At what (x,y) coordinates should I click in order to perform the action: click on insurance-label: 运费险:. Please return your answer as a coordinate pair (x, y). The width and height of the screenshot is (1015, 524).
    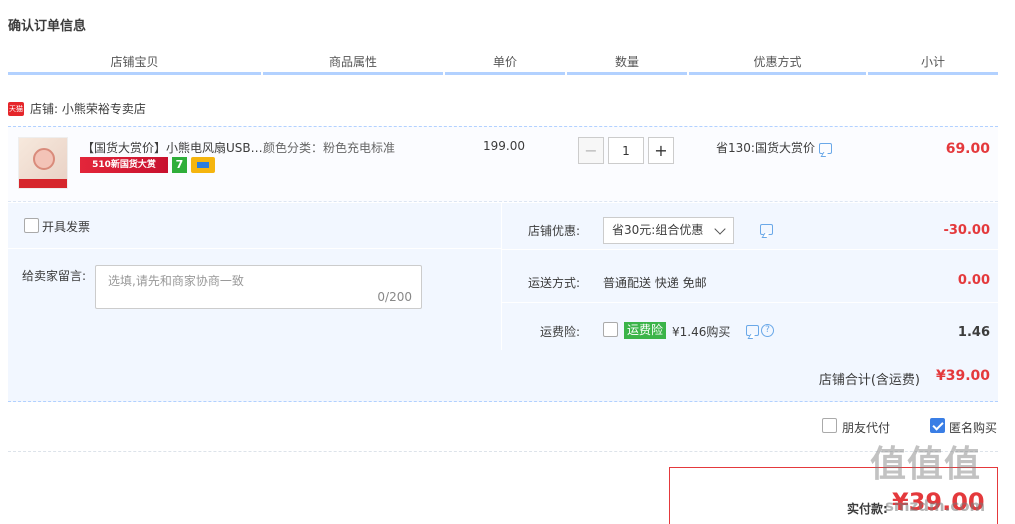
    Looking at the image, I should click on (559, 332).